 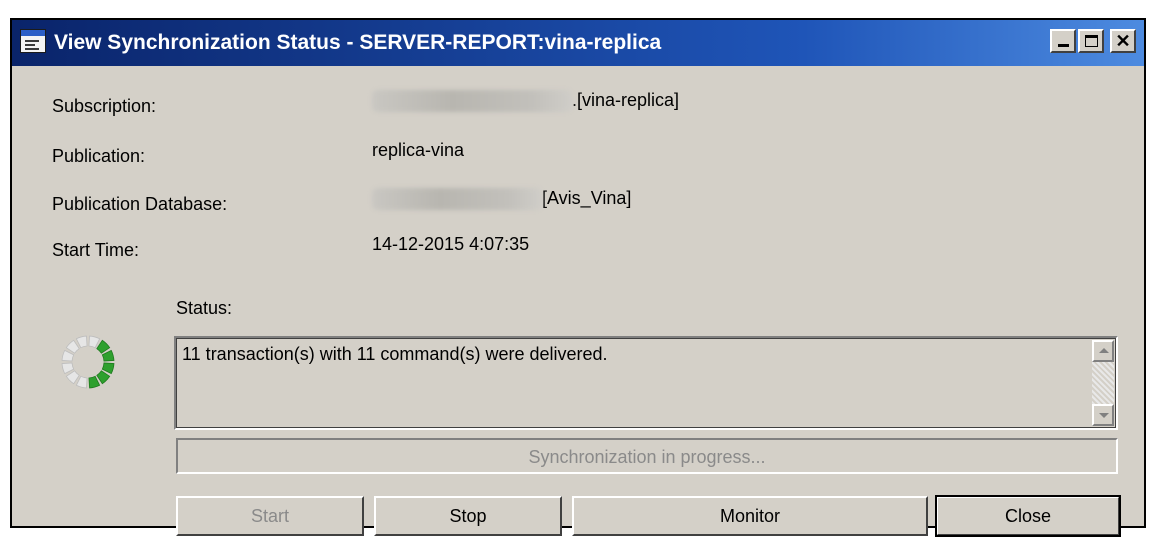 I want to click on scroll-up-button, so click(x=1103, y=351).